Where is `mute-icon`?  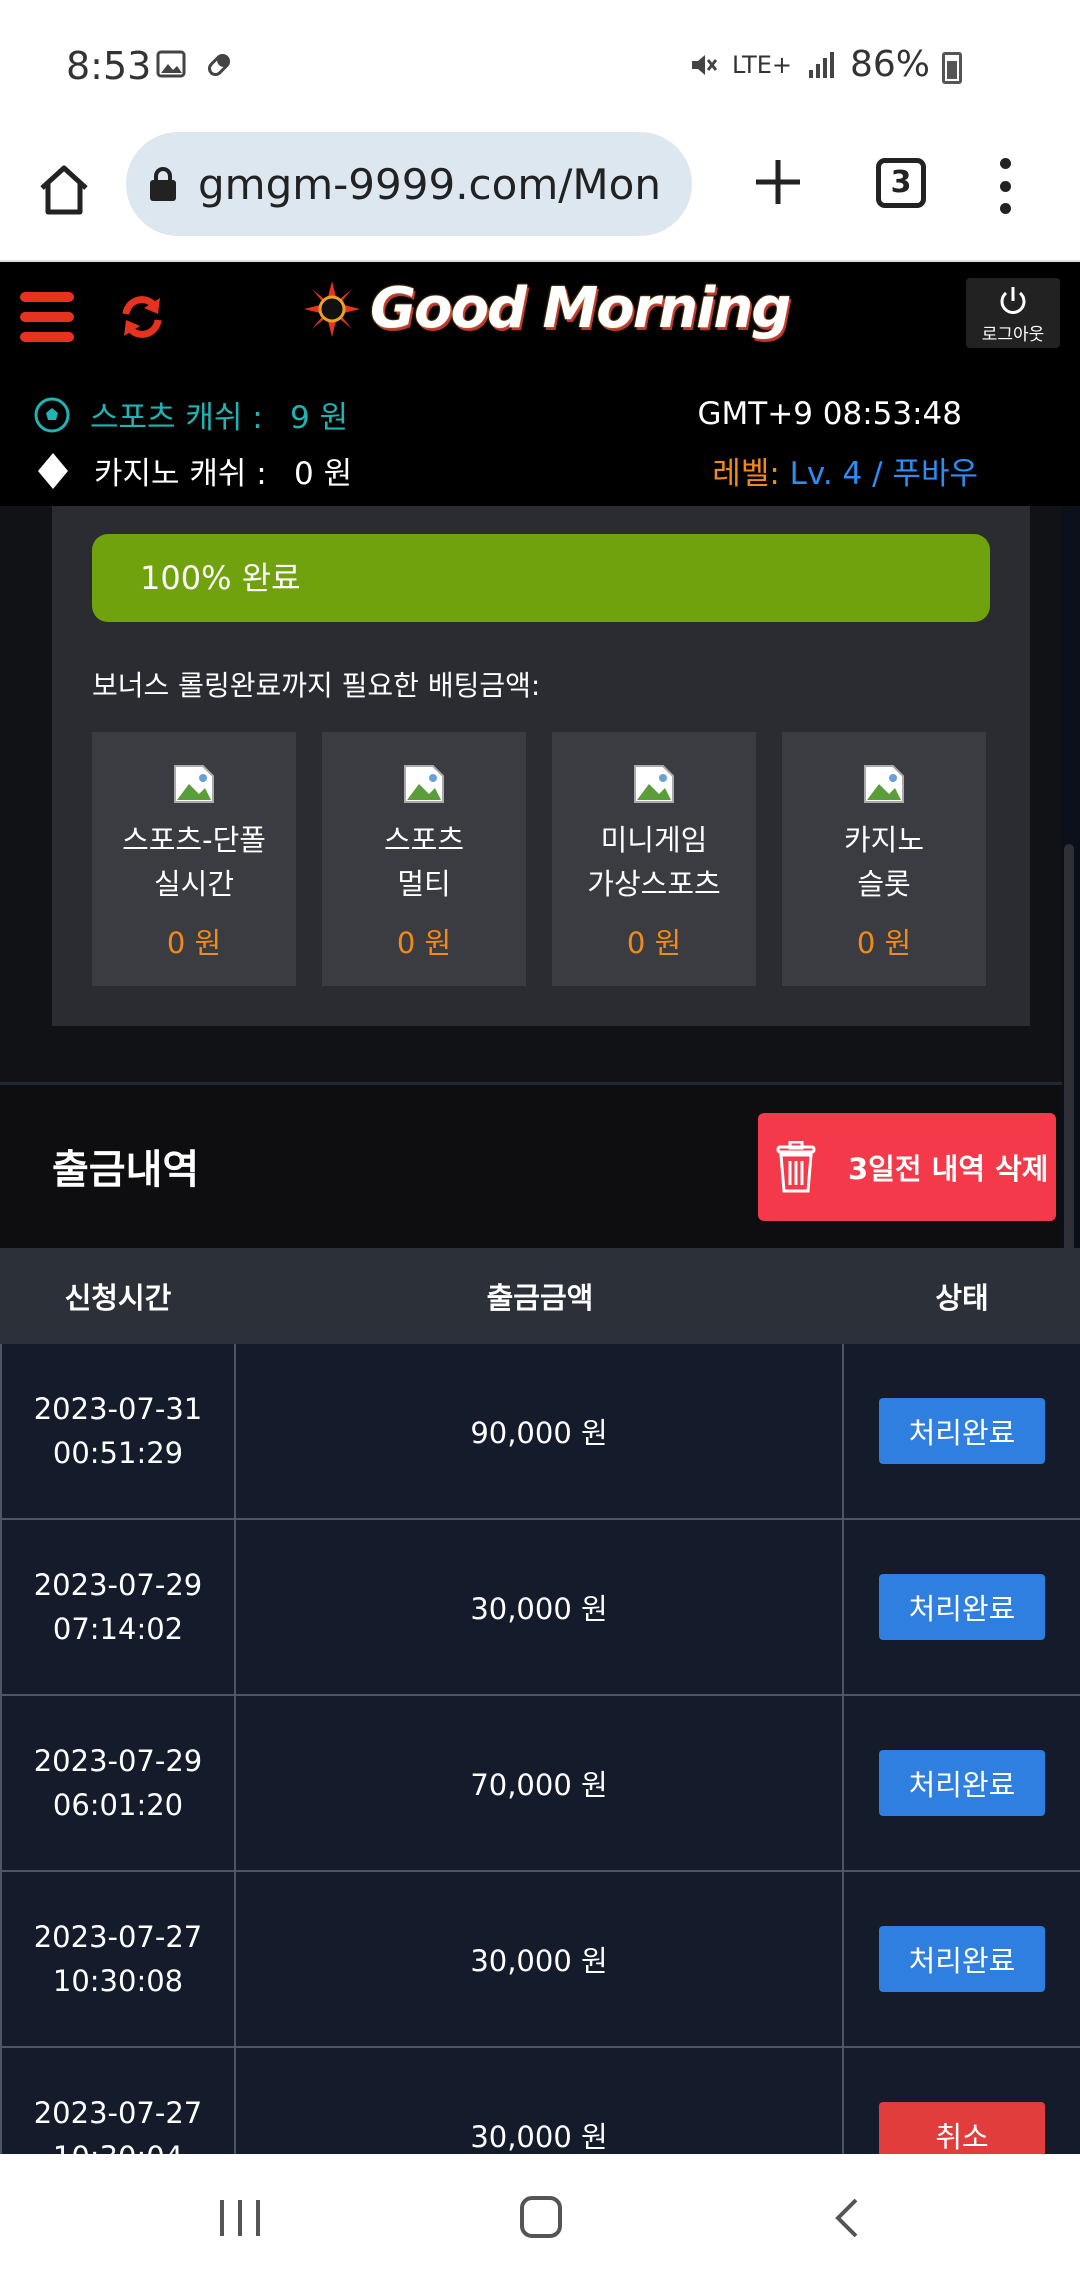 mute-icon is located at coordinates (704, 64).